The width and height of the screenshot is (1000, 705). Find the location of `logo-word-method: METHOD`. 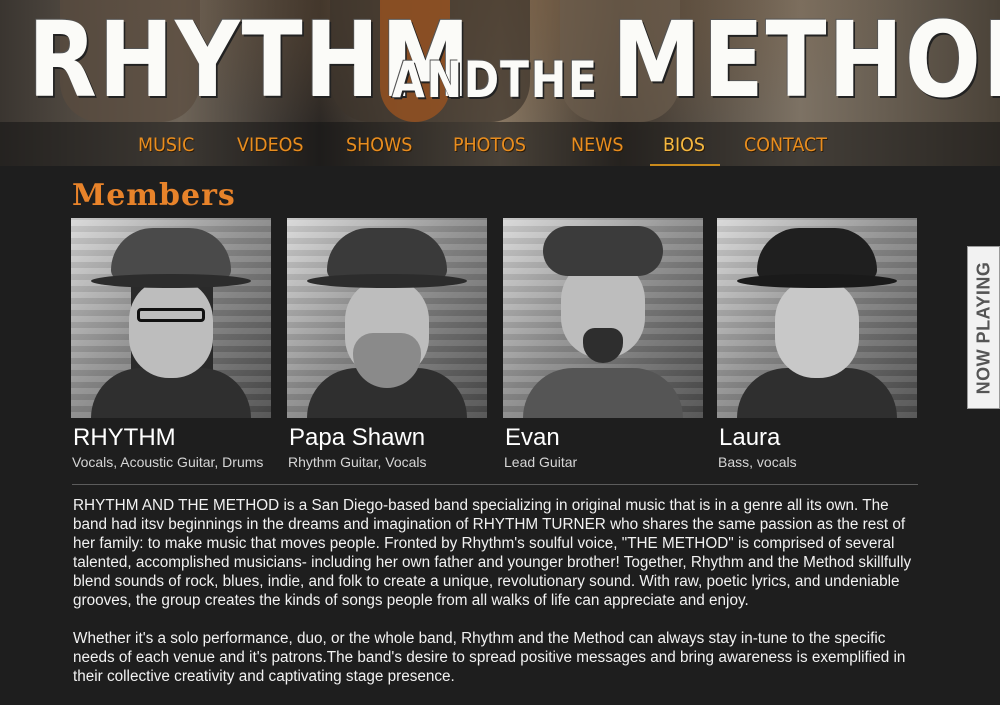

logo-word-method: METHOD is located at coordinates (806, 60).